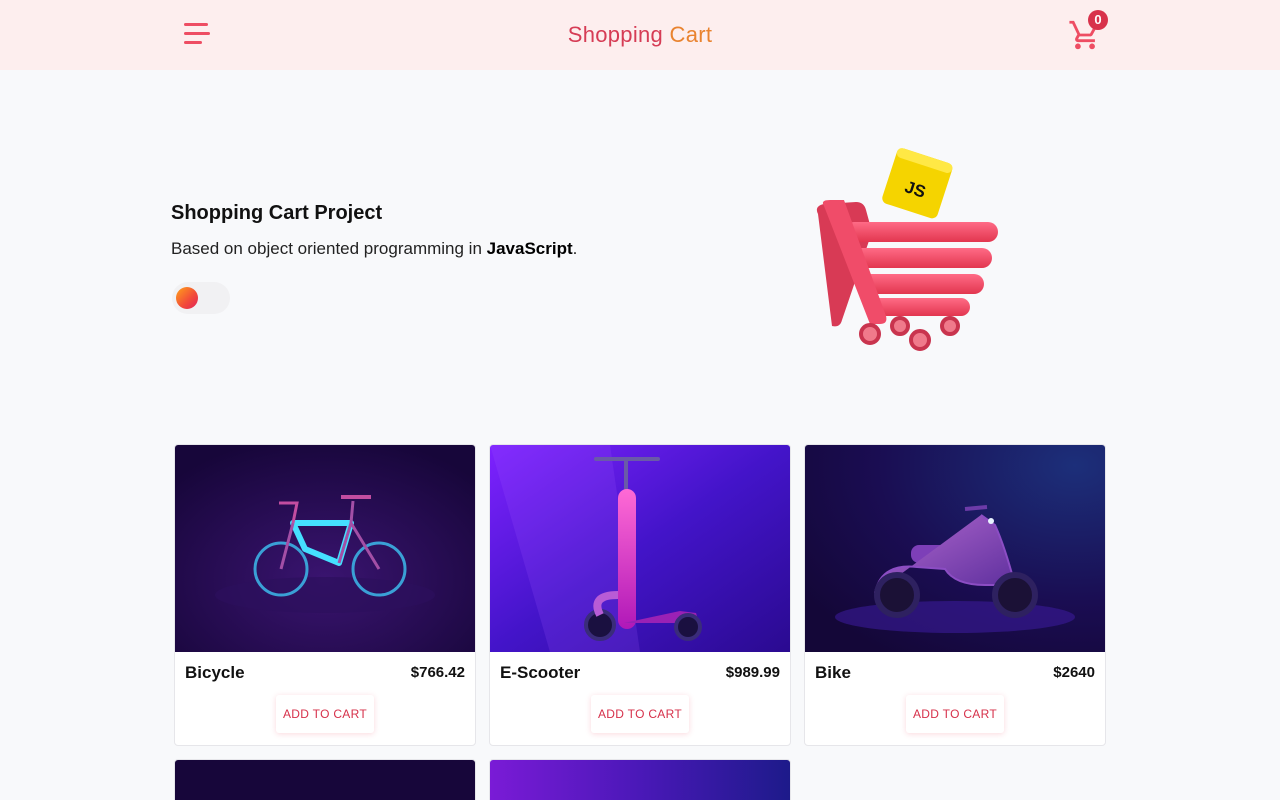 This screenshot has height=800, width=1280. What do you see at coordinates (437, 672) in the screenshot?
I see `product-price: $766.42` at bounding box center [437, 672].